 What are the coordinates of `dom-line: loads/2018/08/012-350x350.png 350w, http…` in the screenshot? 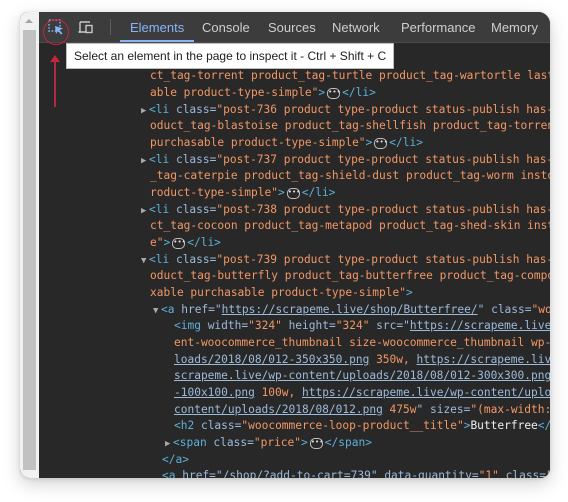 It's located at (362, 360).